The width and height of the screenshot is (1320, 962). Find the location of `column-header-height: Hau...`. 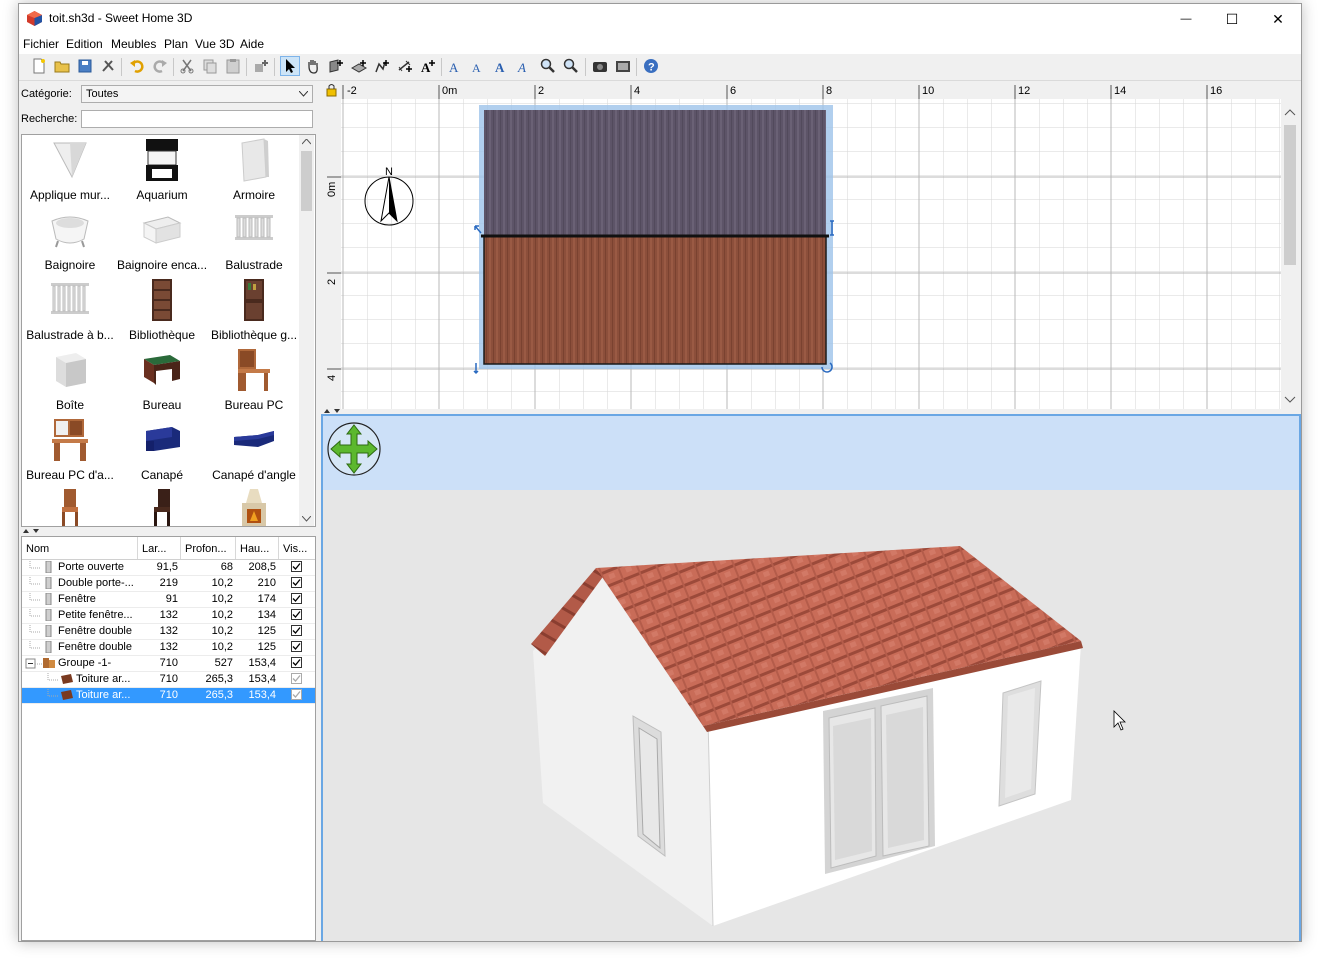

column-header-height: Hau... is located at coordinates (257, 548).